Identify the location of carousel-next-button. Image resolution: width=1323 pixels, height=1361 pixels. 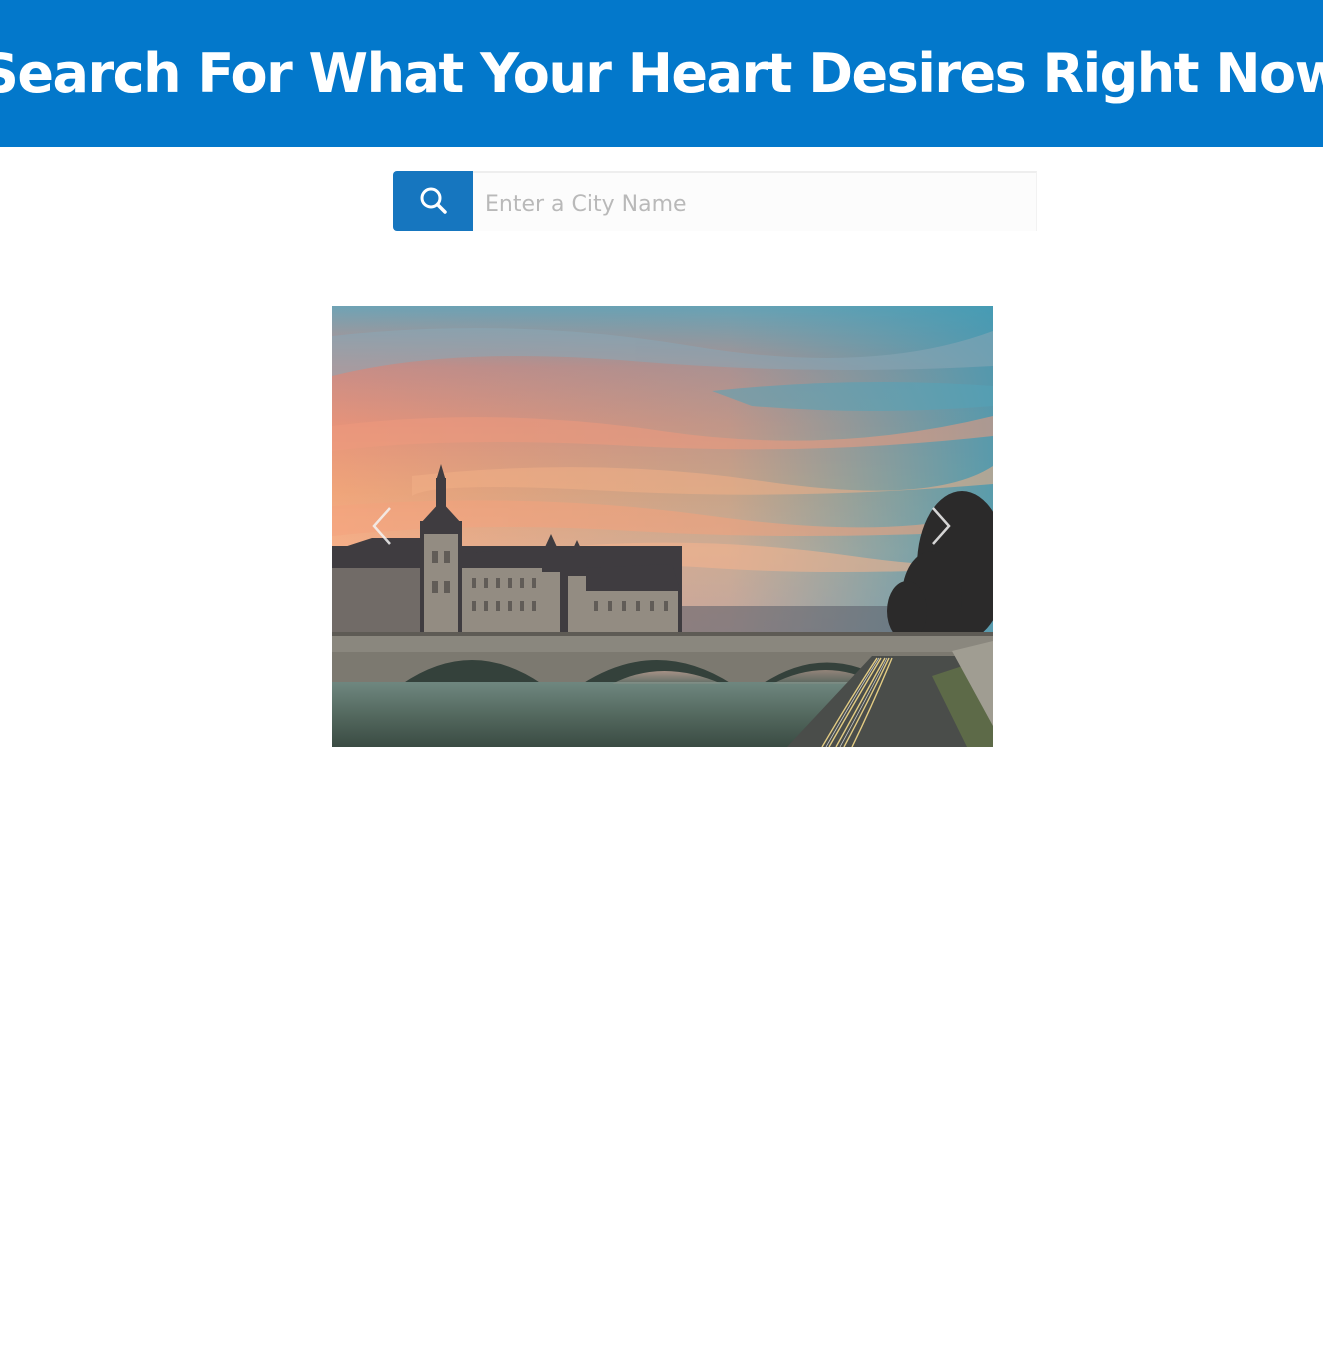
(941, 526).